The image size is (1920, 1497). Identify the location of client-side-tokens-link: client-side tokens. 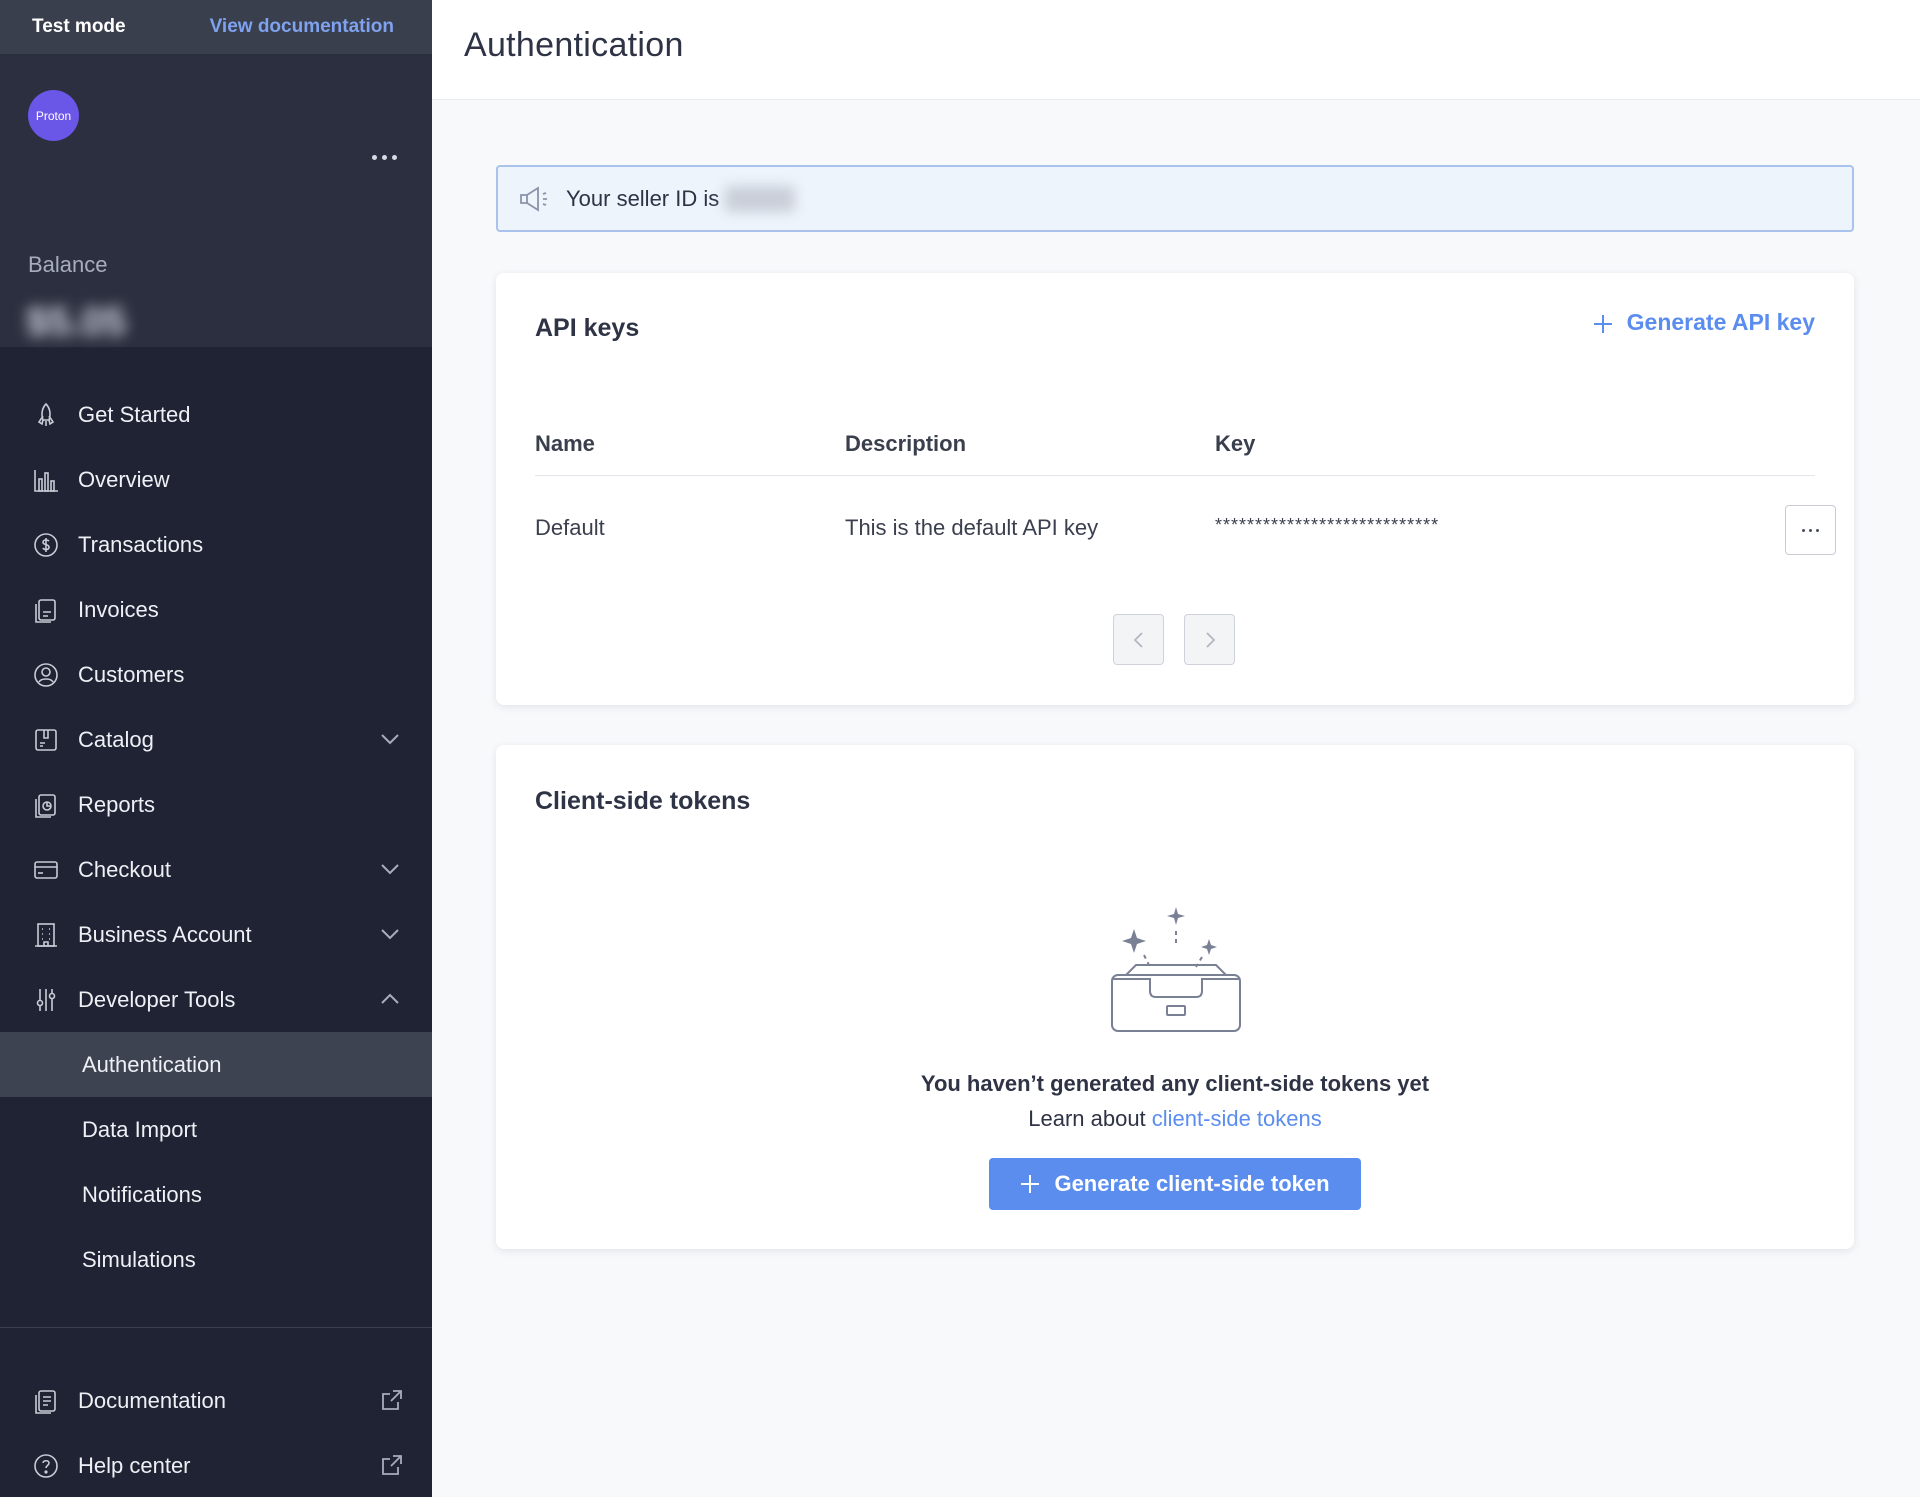
(1237, 1118).